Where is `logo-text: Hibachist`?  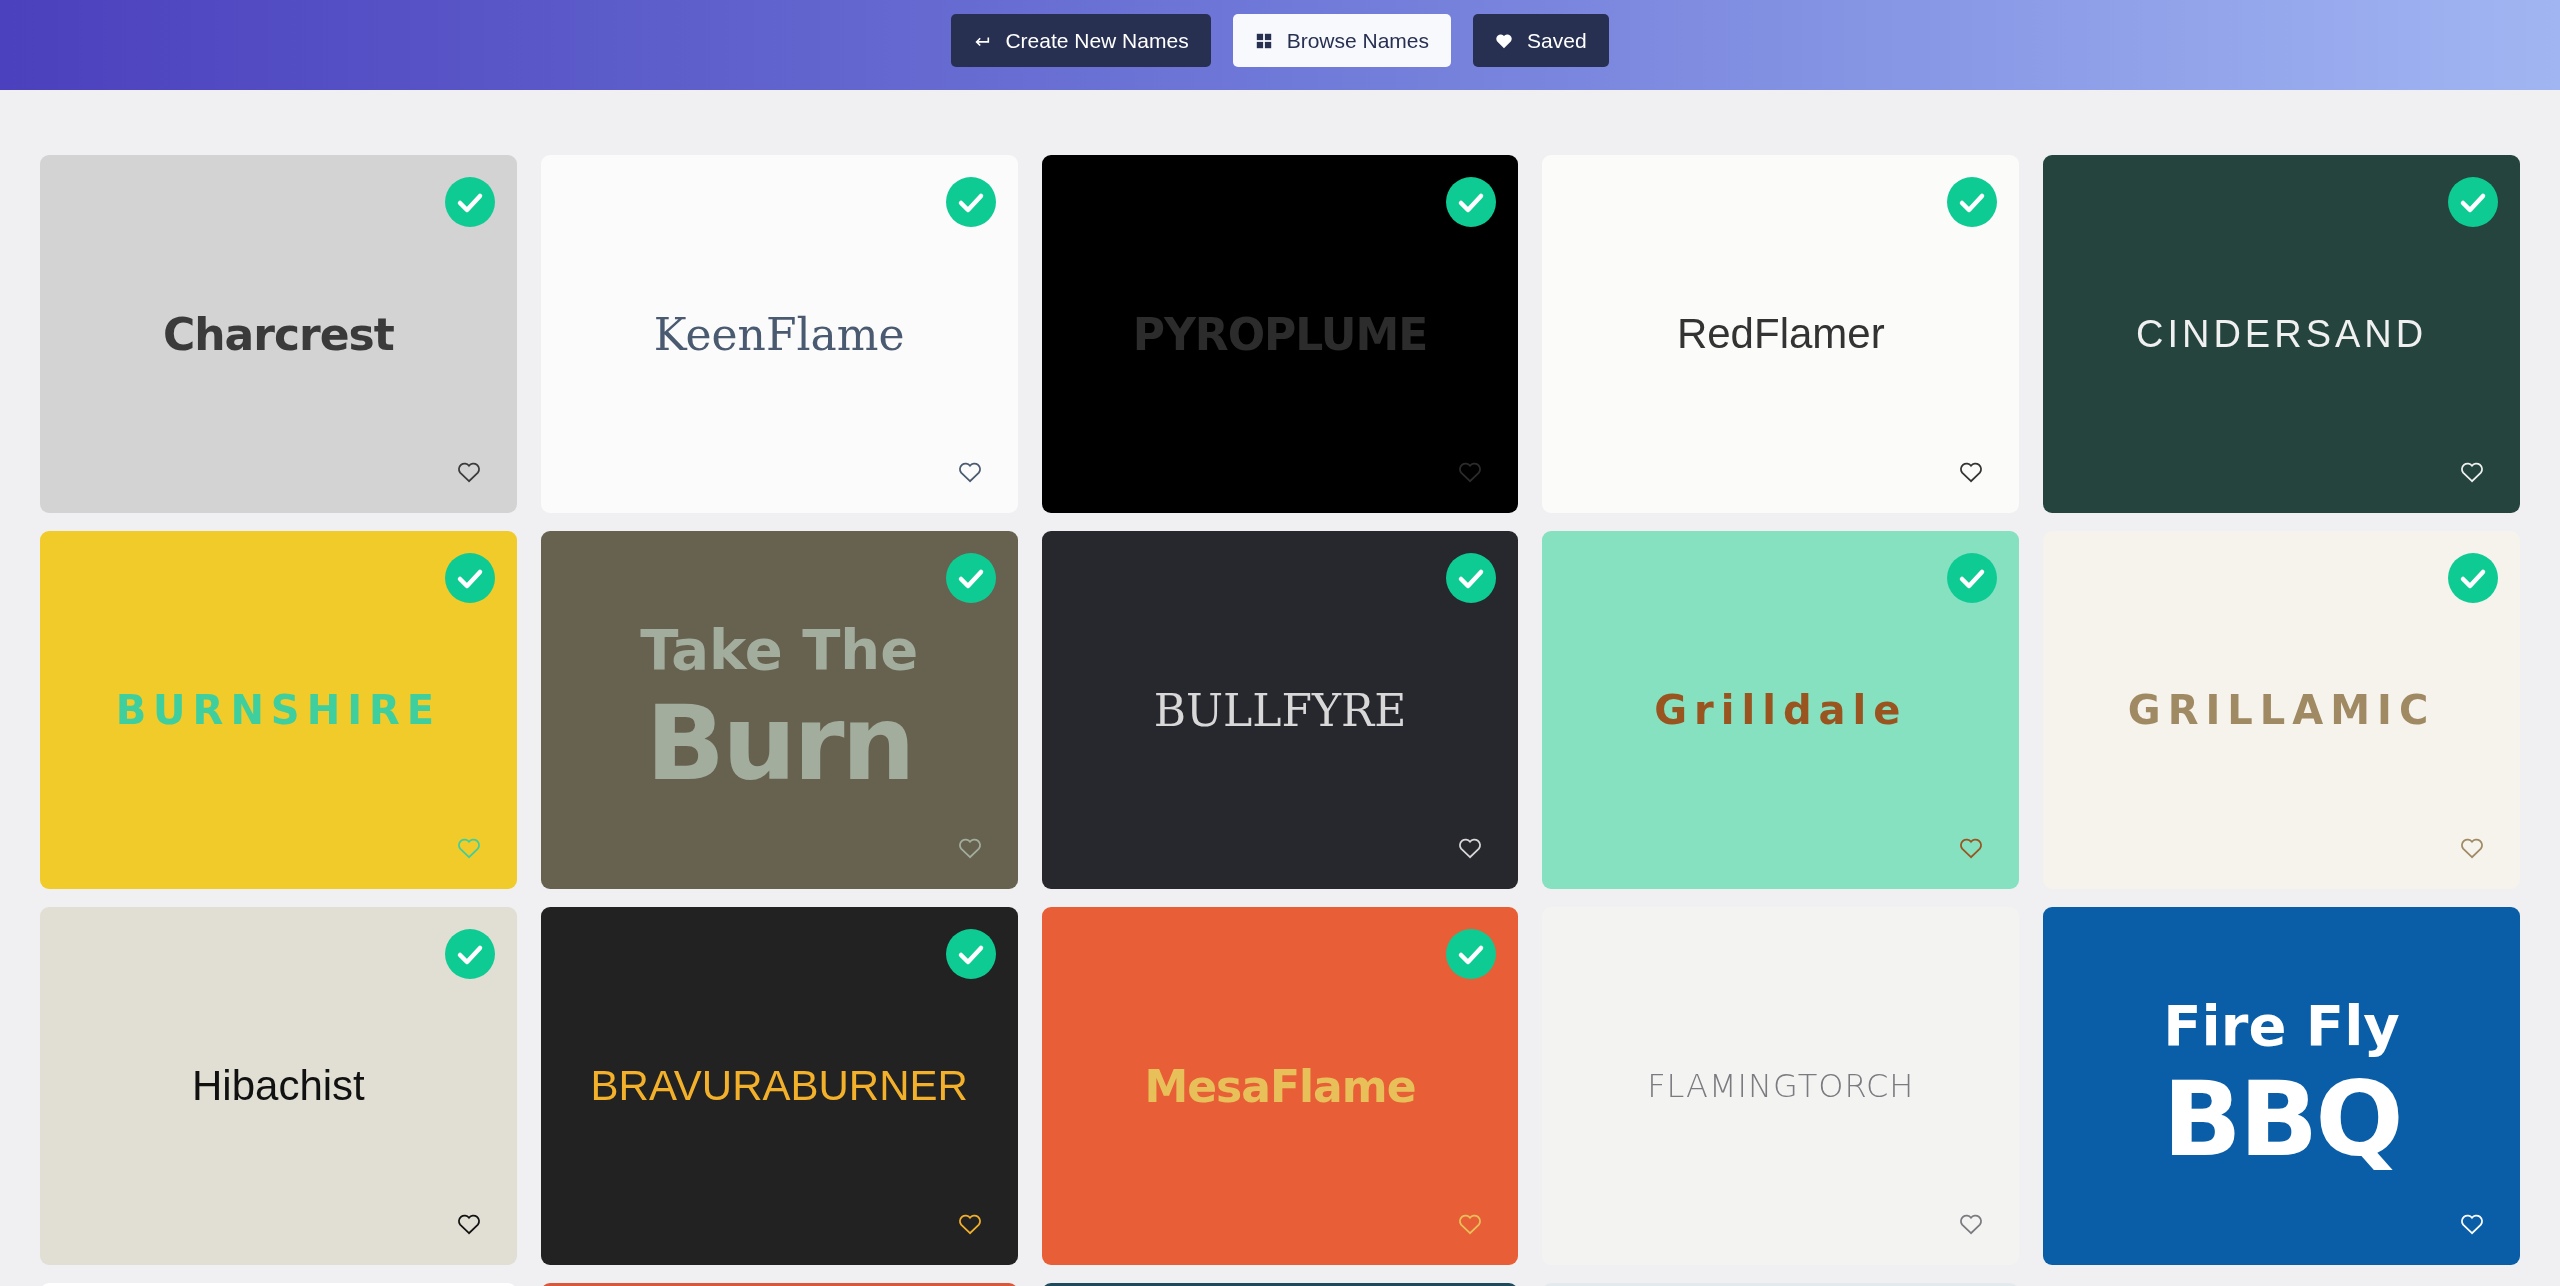
logo-text: Hibachist is located at coordinates (278, 1086).